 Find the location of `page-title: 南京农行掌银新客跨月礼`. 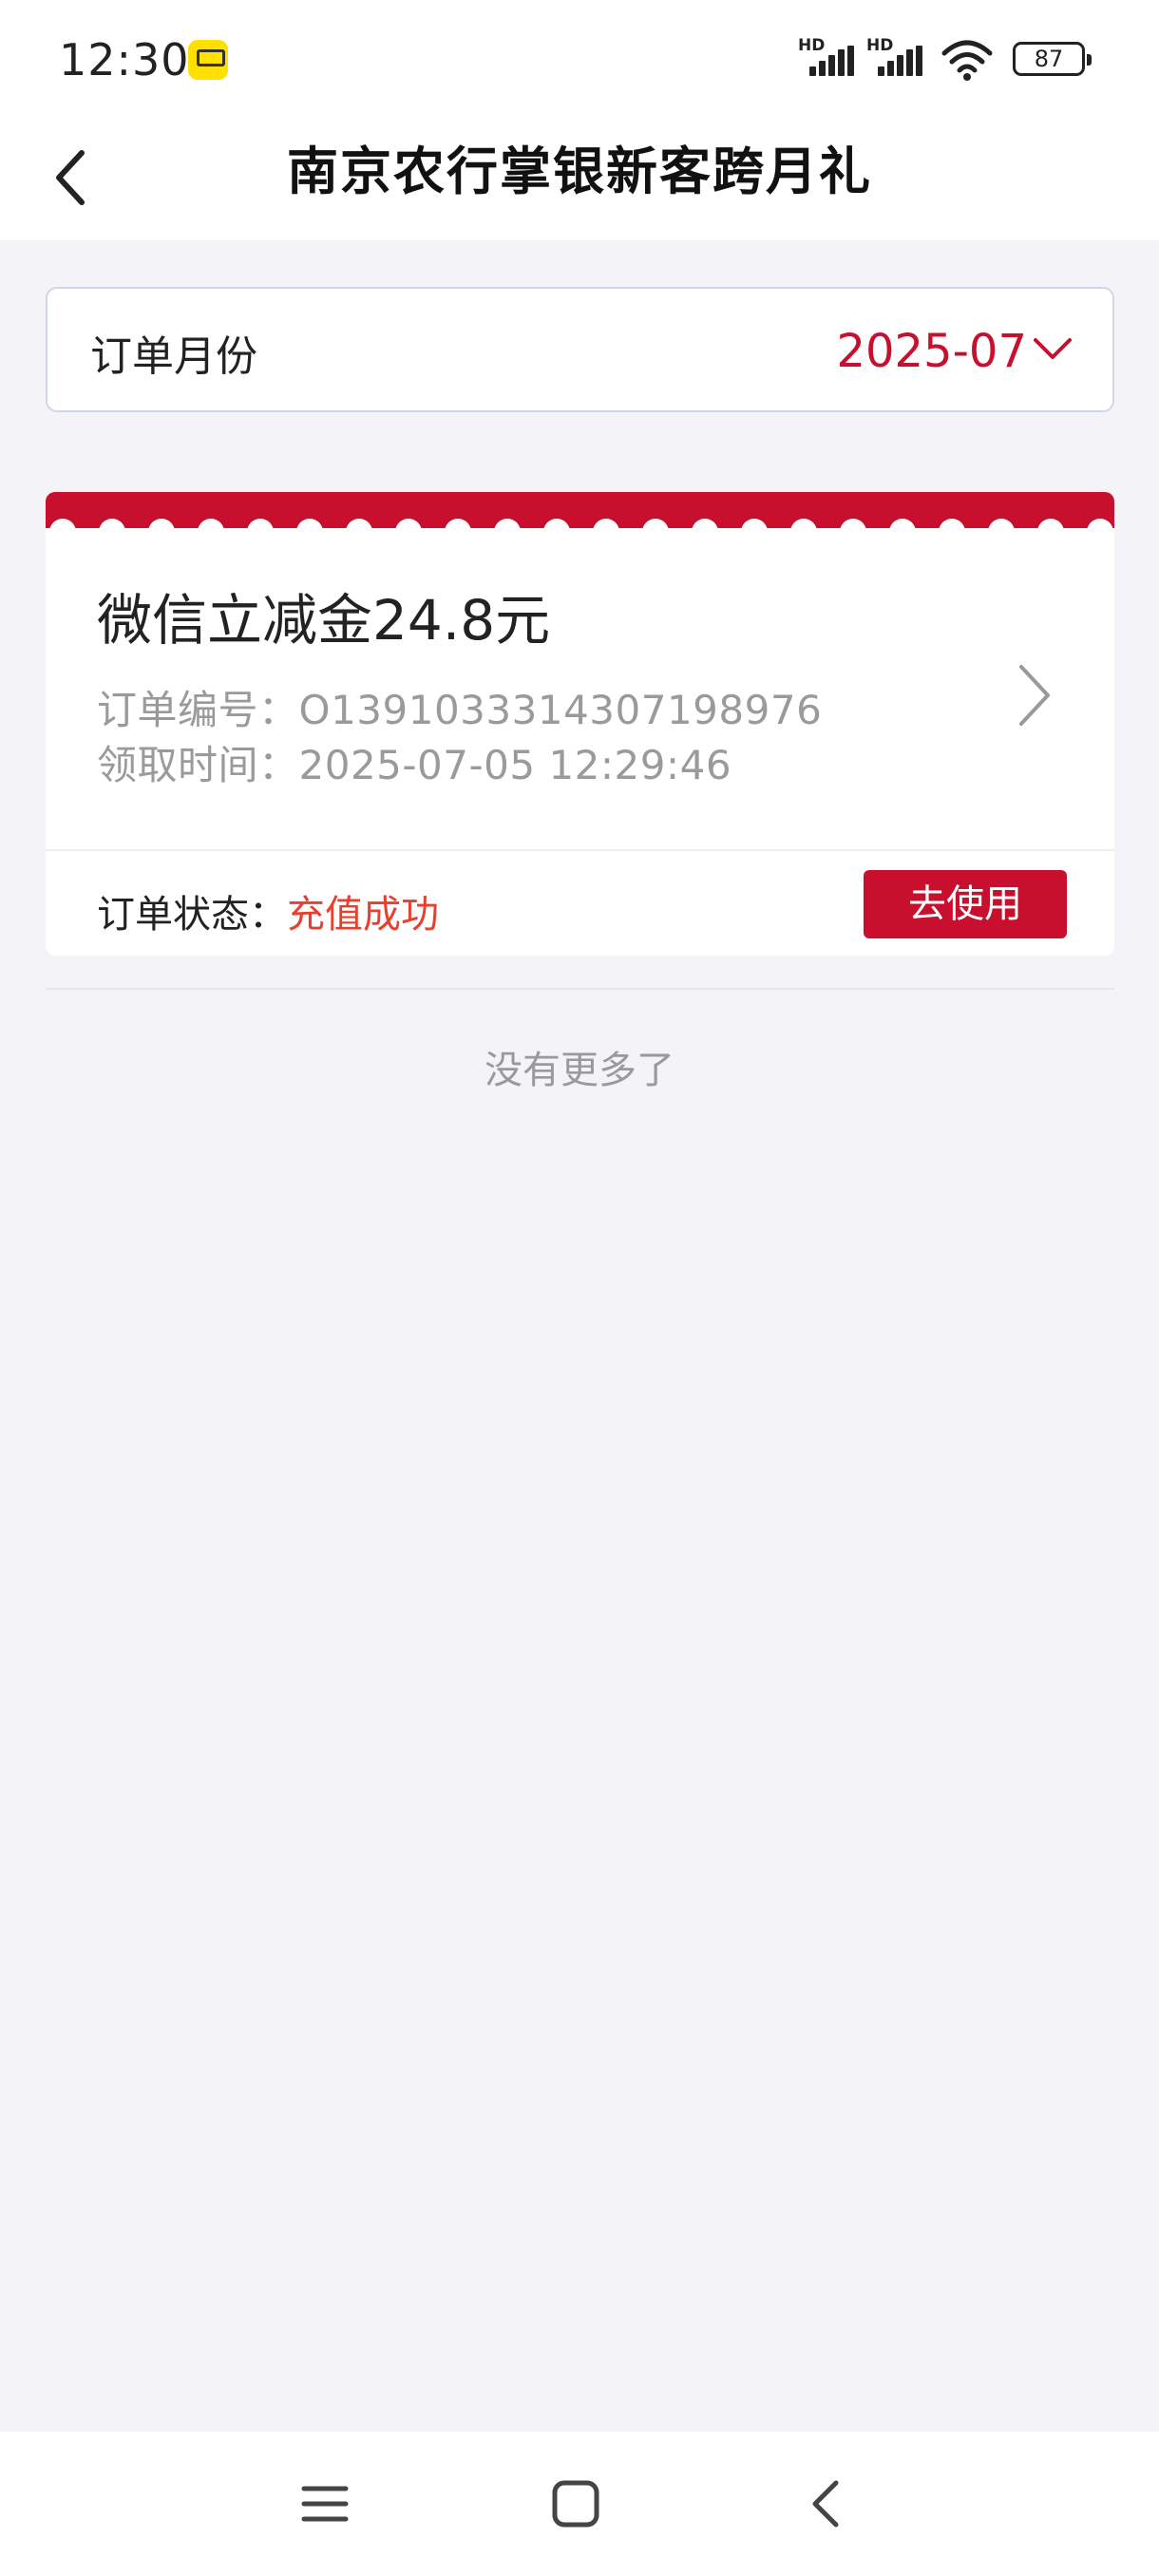

page-title: 南京农行掌银新客跨月礼 is located at coordinates (579, 171).